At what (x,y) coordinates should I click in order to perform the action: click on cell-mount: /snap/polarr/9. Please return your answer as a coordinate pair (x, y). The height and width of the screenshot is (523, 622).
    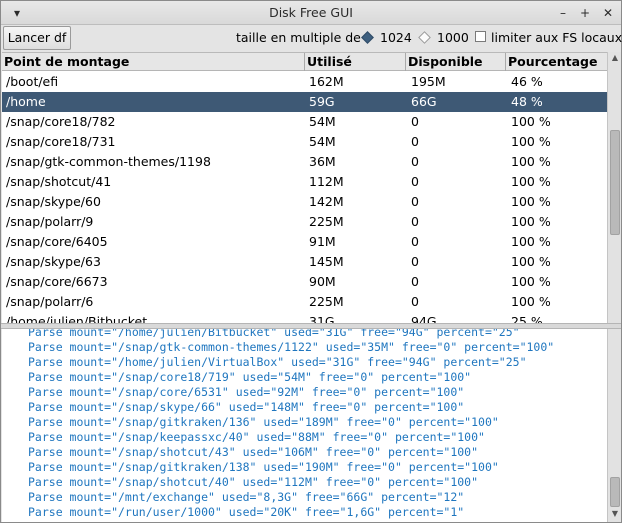
    Looking at the image, I should click on (50, 221).